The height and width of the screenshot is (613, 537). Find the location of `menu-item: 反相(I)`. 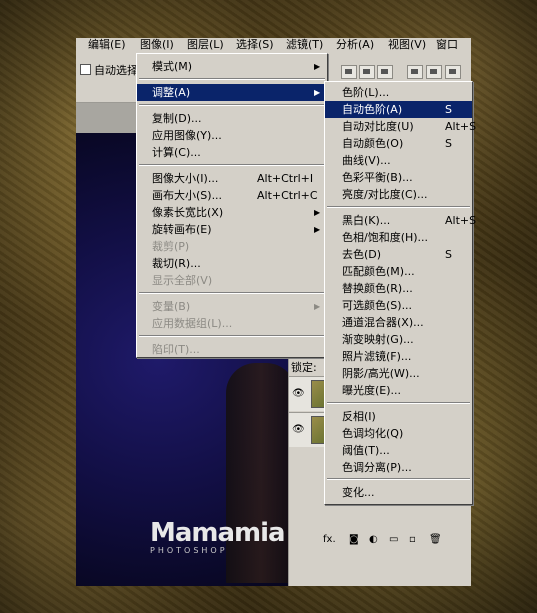

menu-item: 反相(I) is located at coordinates (398, 416).